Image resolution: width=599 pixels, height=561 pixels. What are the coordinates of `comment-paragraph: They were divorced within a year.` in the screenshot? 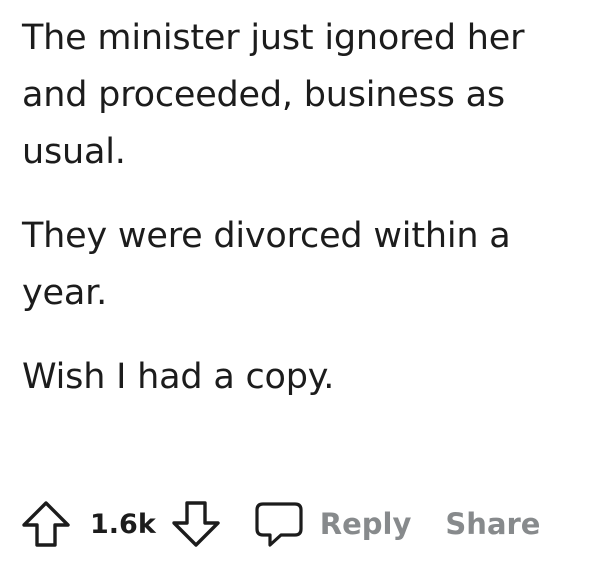 It's located at (266, 264).